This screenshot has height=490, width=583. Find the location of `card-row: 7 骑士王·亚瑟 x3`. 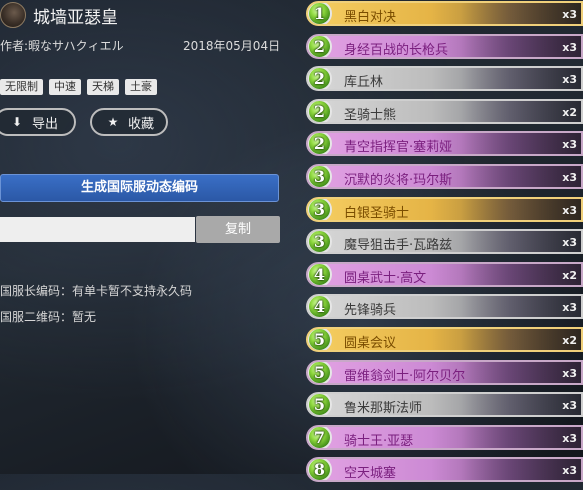

card-row: 7 骑士王·亚瑟 x3 is located at coordinates (444, 437).